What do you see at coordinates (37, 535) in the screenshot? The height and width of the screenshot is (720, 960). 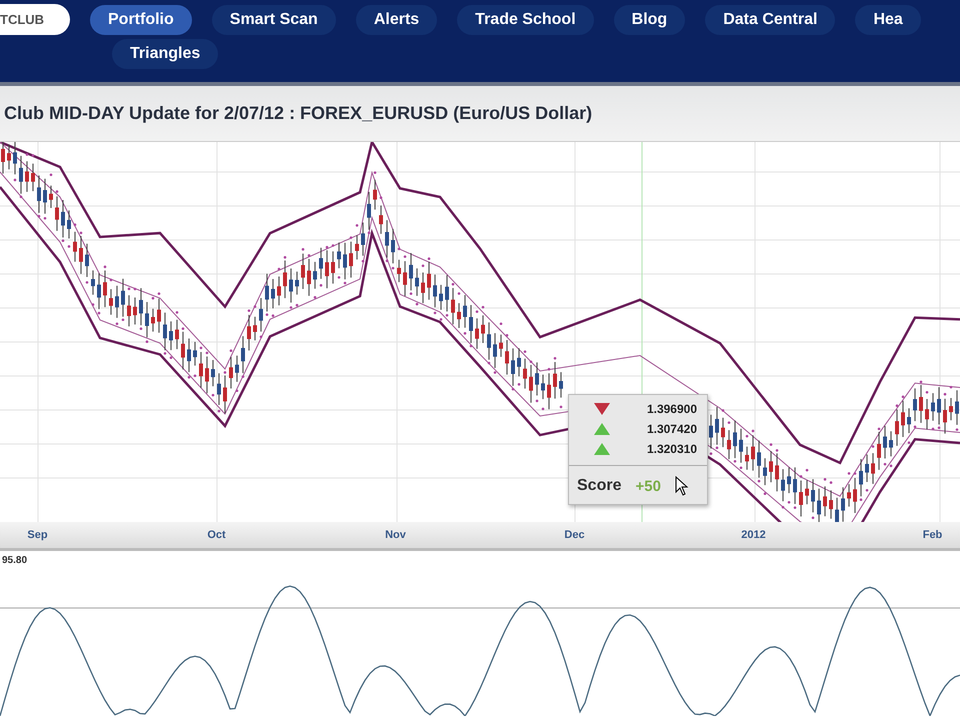 I see `axis-label: Sep` at bounding box center [37, 535].